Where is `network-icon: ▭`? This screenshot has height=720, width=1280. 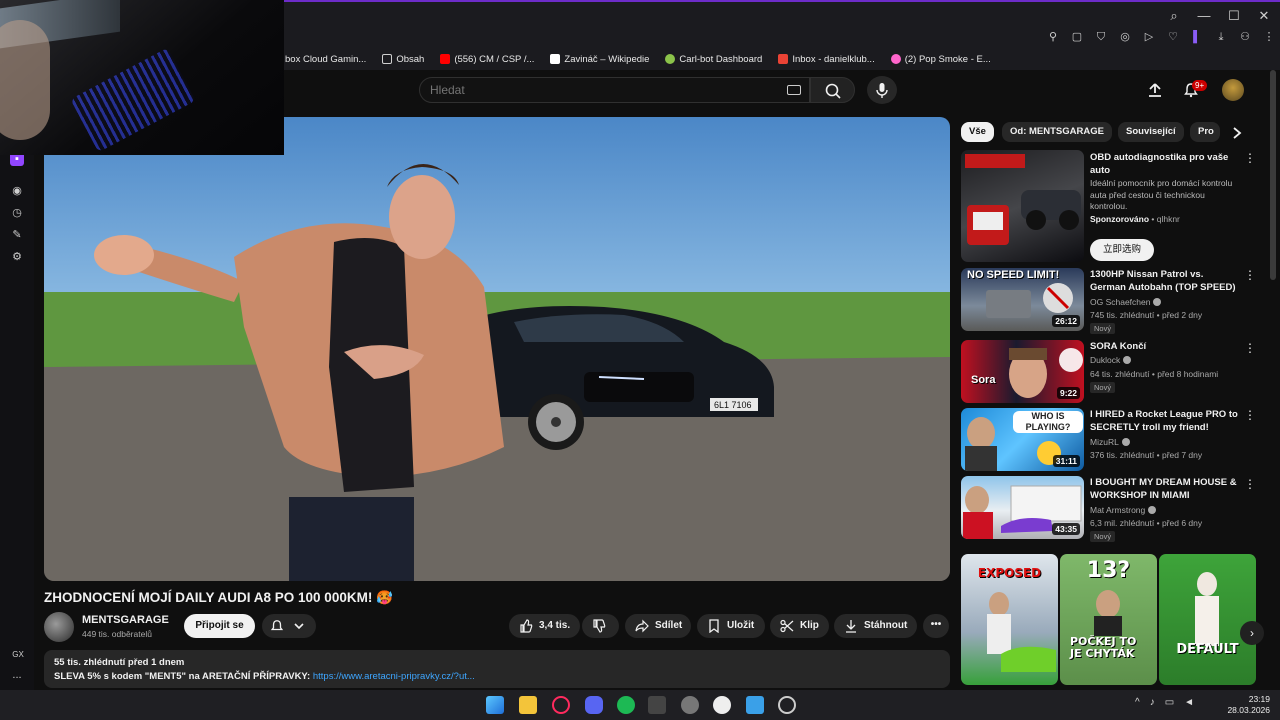 network-icon: ▭ is located at coordinates (1174, 702).